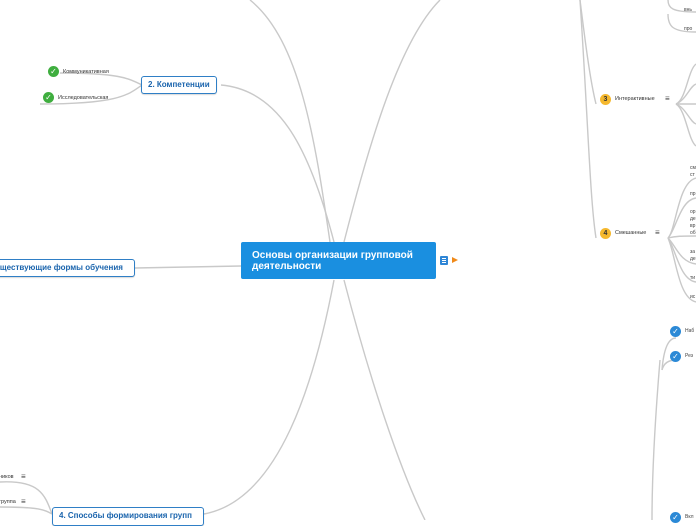  What do you see at coordinates (444, 260) in the screenshot?
I see `notes-icon` at bounding box center [444, 260].